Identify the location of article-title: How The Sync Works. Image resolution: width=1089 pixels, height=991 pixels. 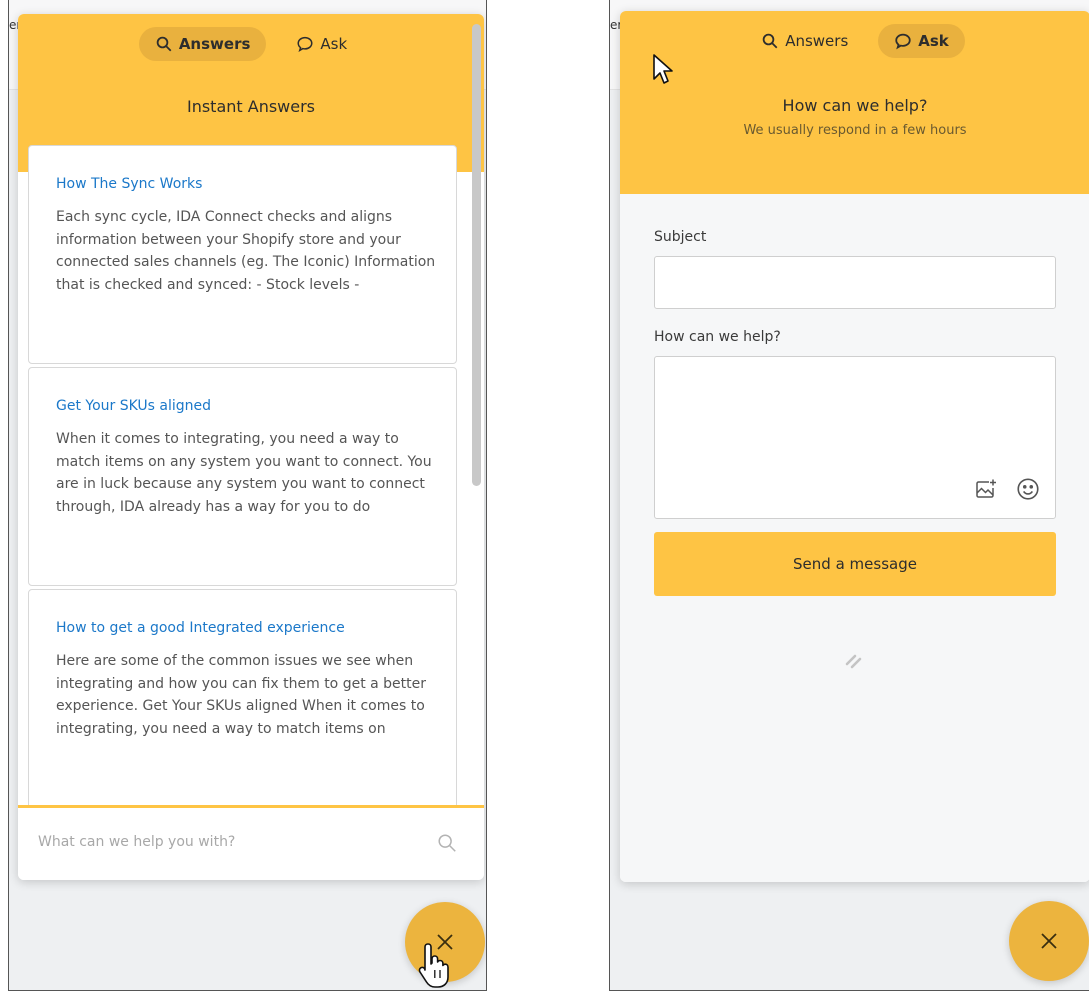
(249, 184).